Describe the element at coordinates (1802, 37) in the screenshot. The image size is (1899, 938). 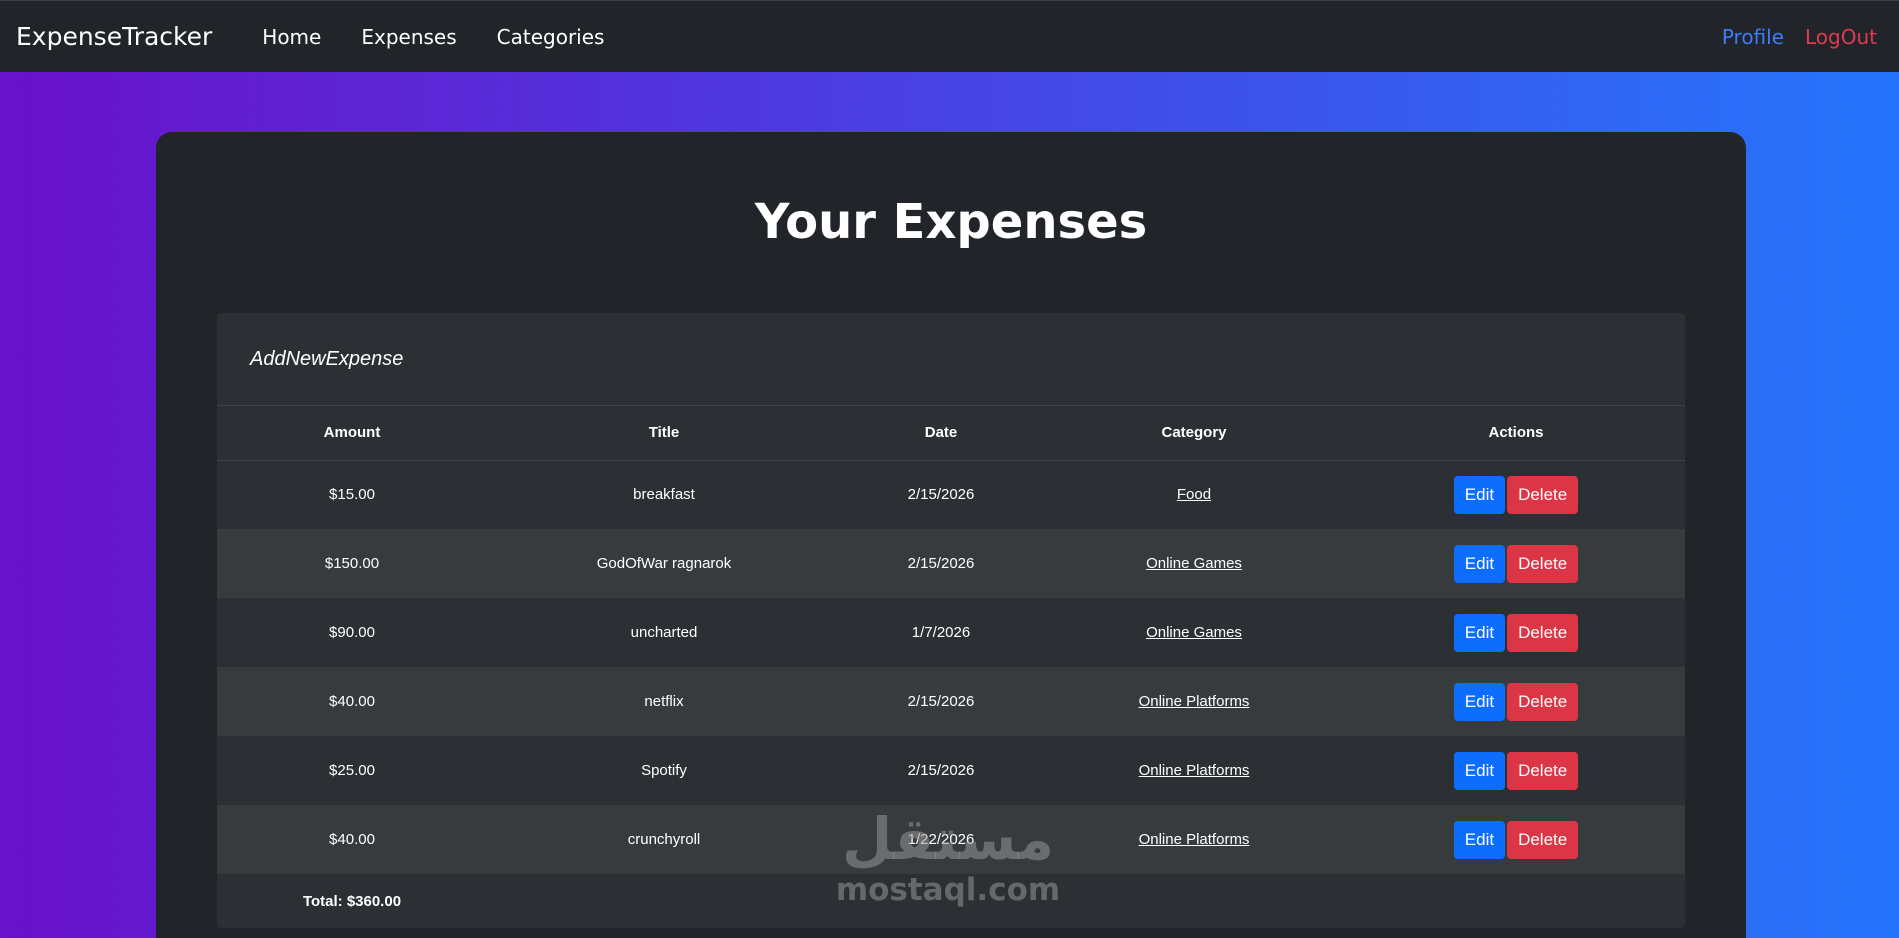
I see `nav-right-group: Profile LogOut` at that location.